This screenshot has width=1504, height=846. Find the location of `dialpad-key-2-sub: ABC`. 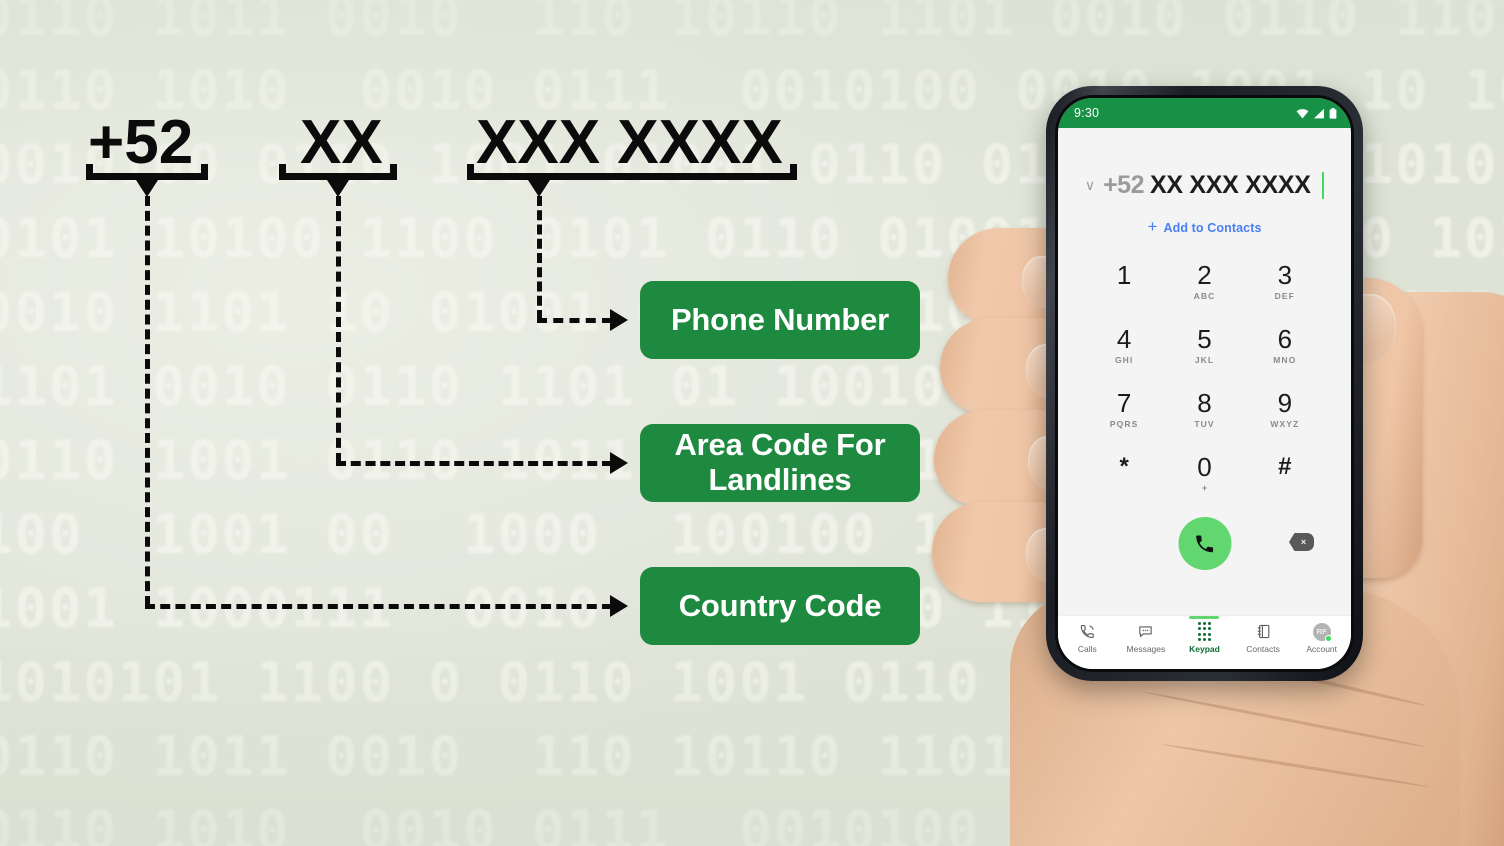

dialpad-key-2-sub: ABC is located at coordinates (1204, 296).